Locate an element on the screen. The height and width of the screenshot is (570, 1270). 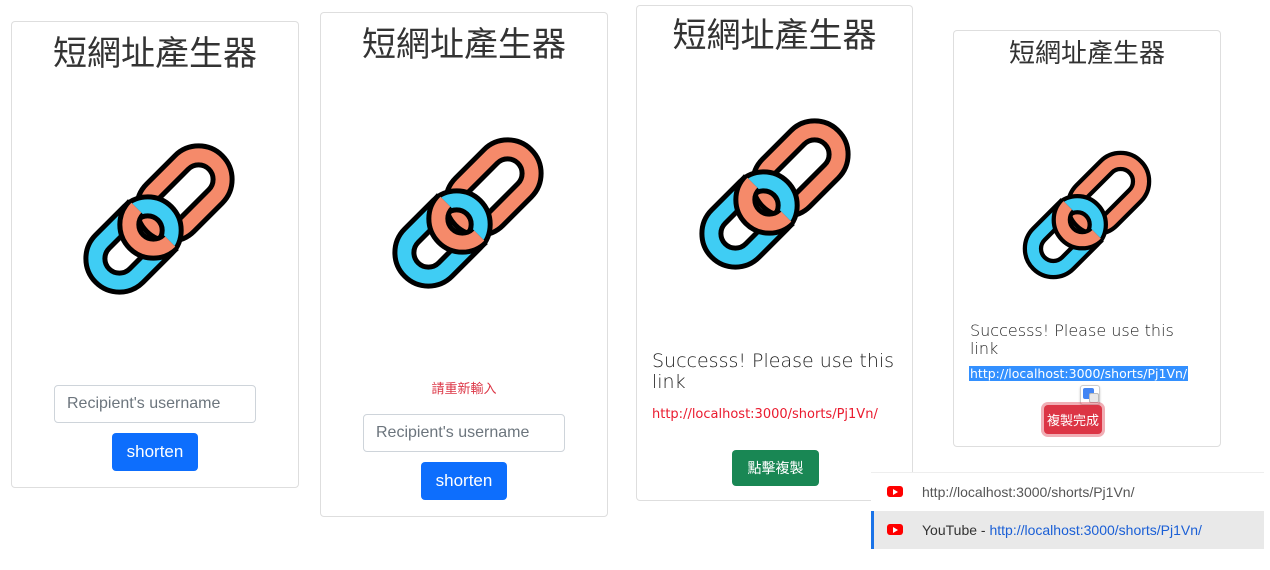
copied-button: 複製完成 is located at coordinates (1073, 419).